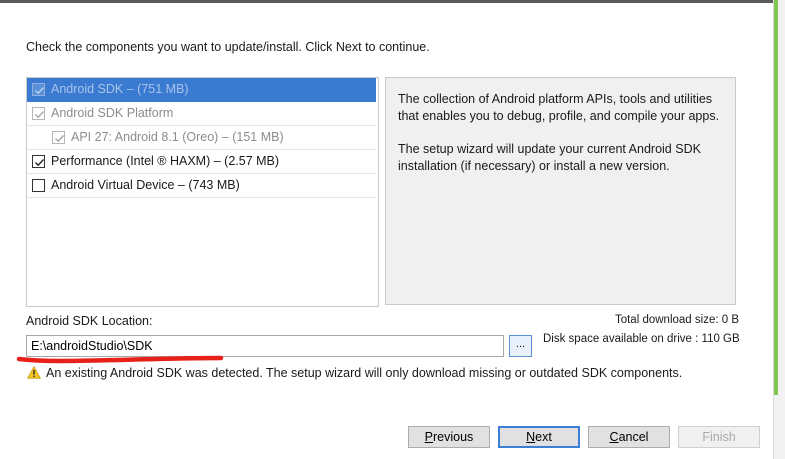 Image resolution: width=785 pixels, height=459 pixels. Describe the element at coordinates (453, 437) in the screenshot. I see `previous-label: revious` at that location.